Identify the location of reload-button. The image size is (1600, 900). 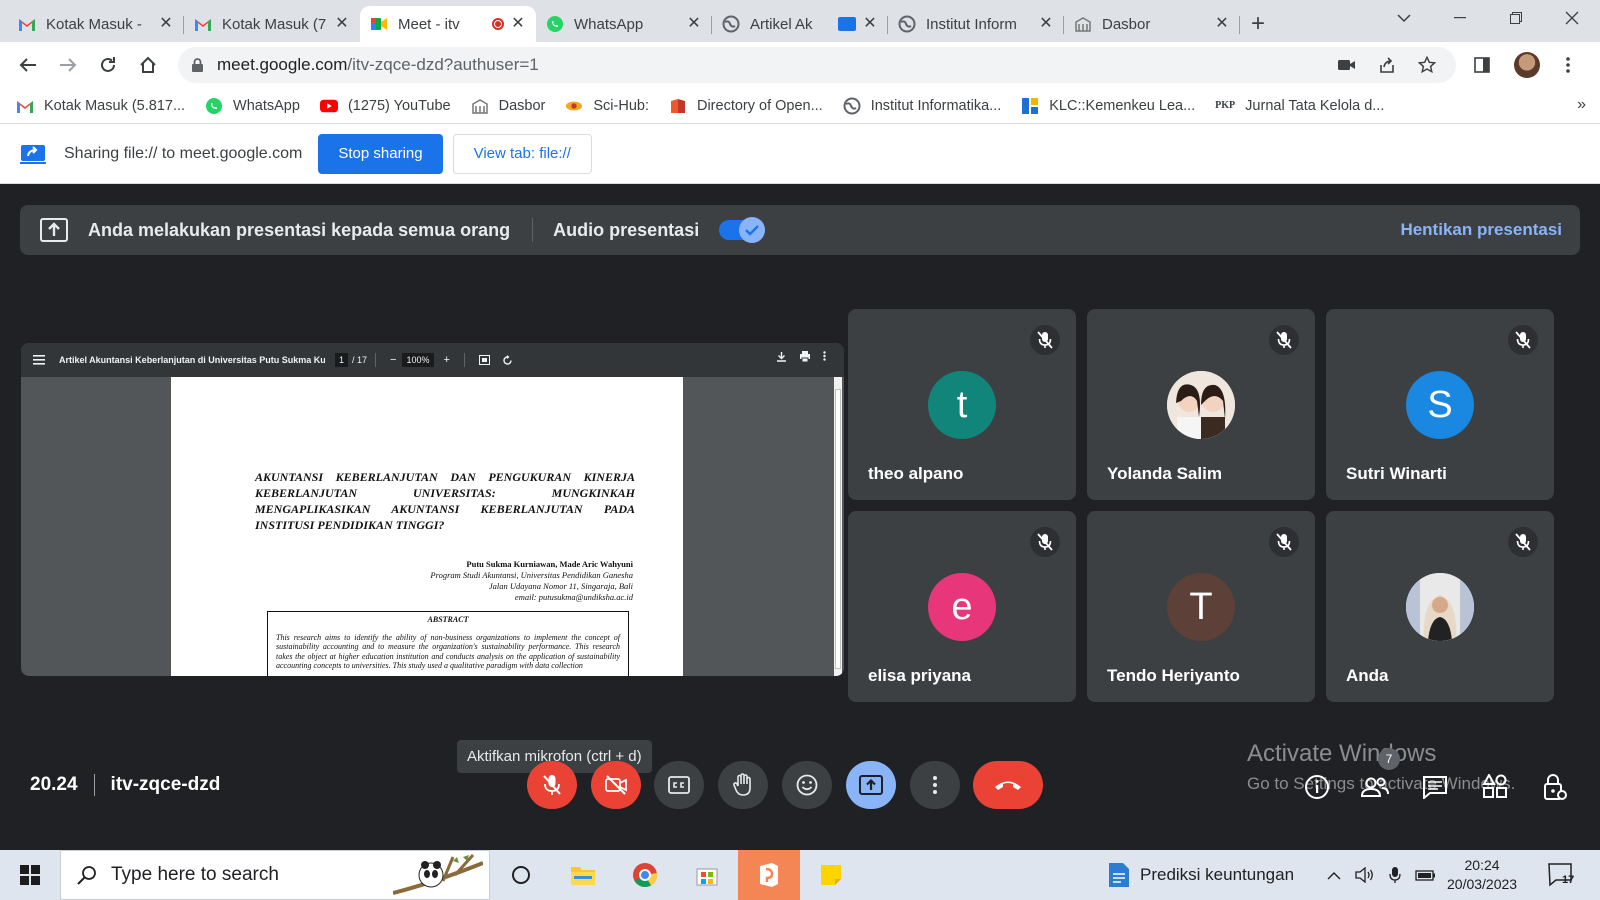
(108, 65).